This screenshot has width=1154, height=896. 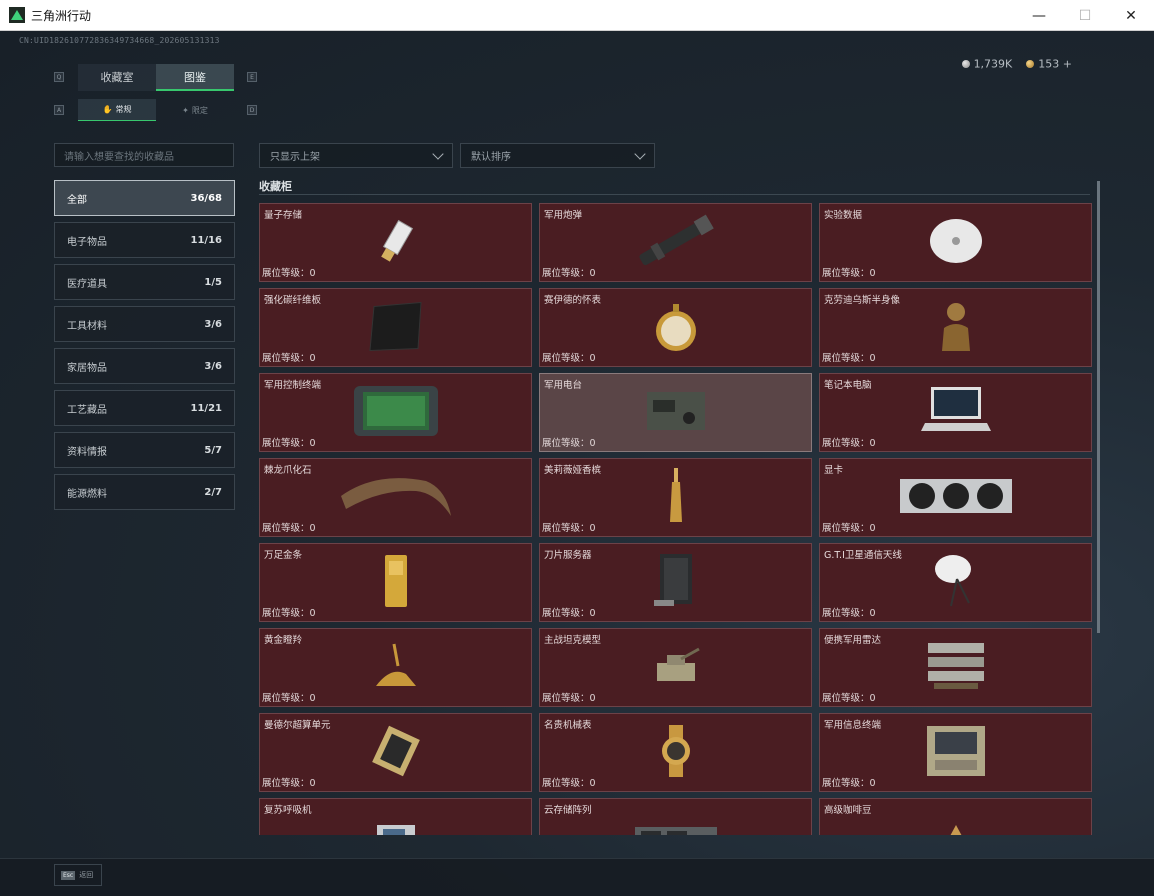 What do you see at coordinates (252, 77) in the screenshot?
I see `key-hint-e: E` at bounding box center [252, 77].